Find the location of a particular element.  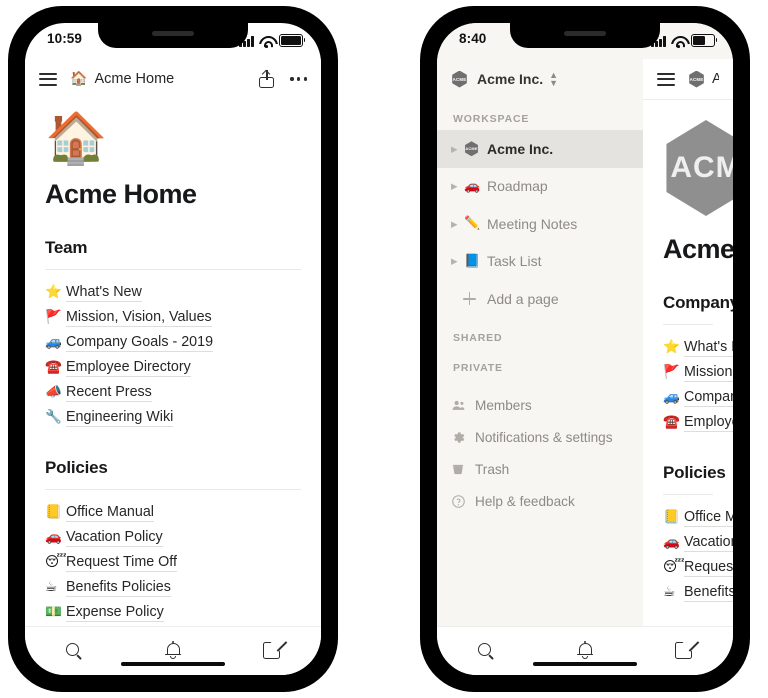

list-item-label: Mission, is located at coordinates (708, 373).